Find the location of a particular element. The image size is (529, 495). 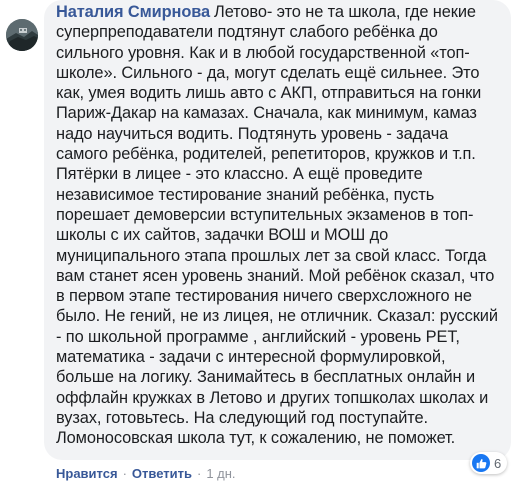

reaction-badge: 6 is located at coordinates (489, 463).